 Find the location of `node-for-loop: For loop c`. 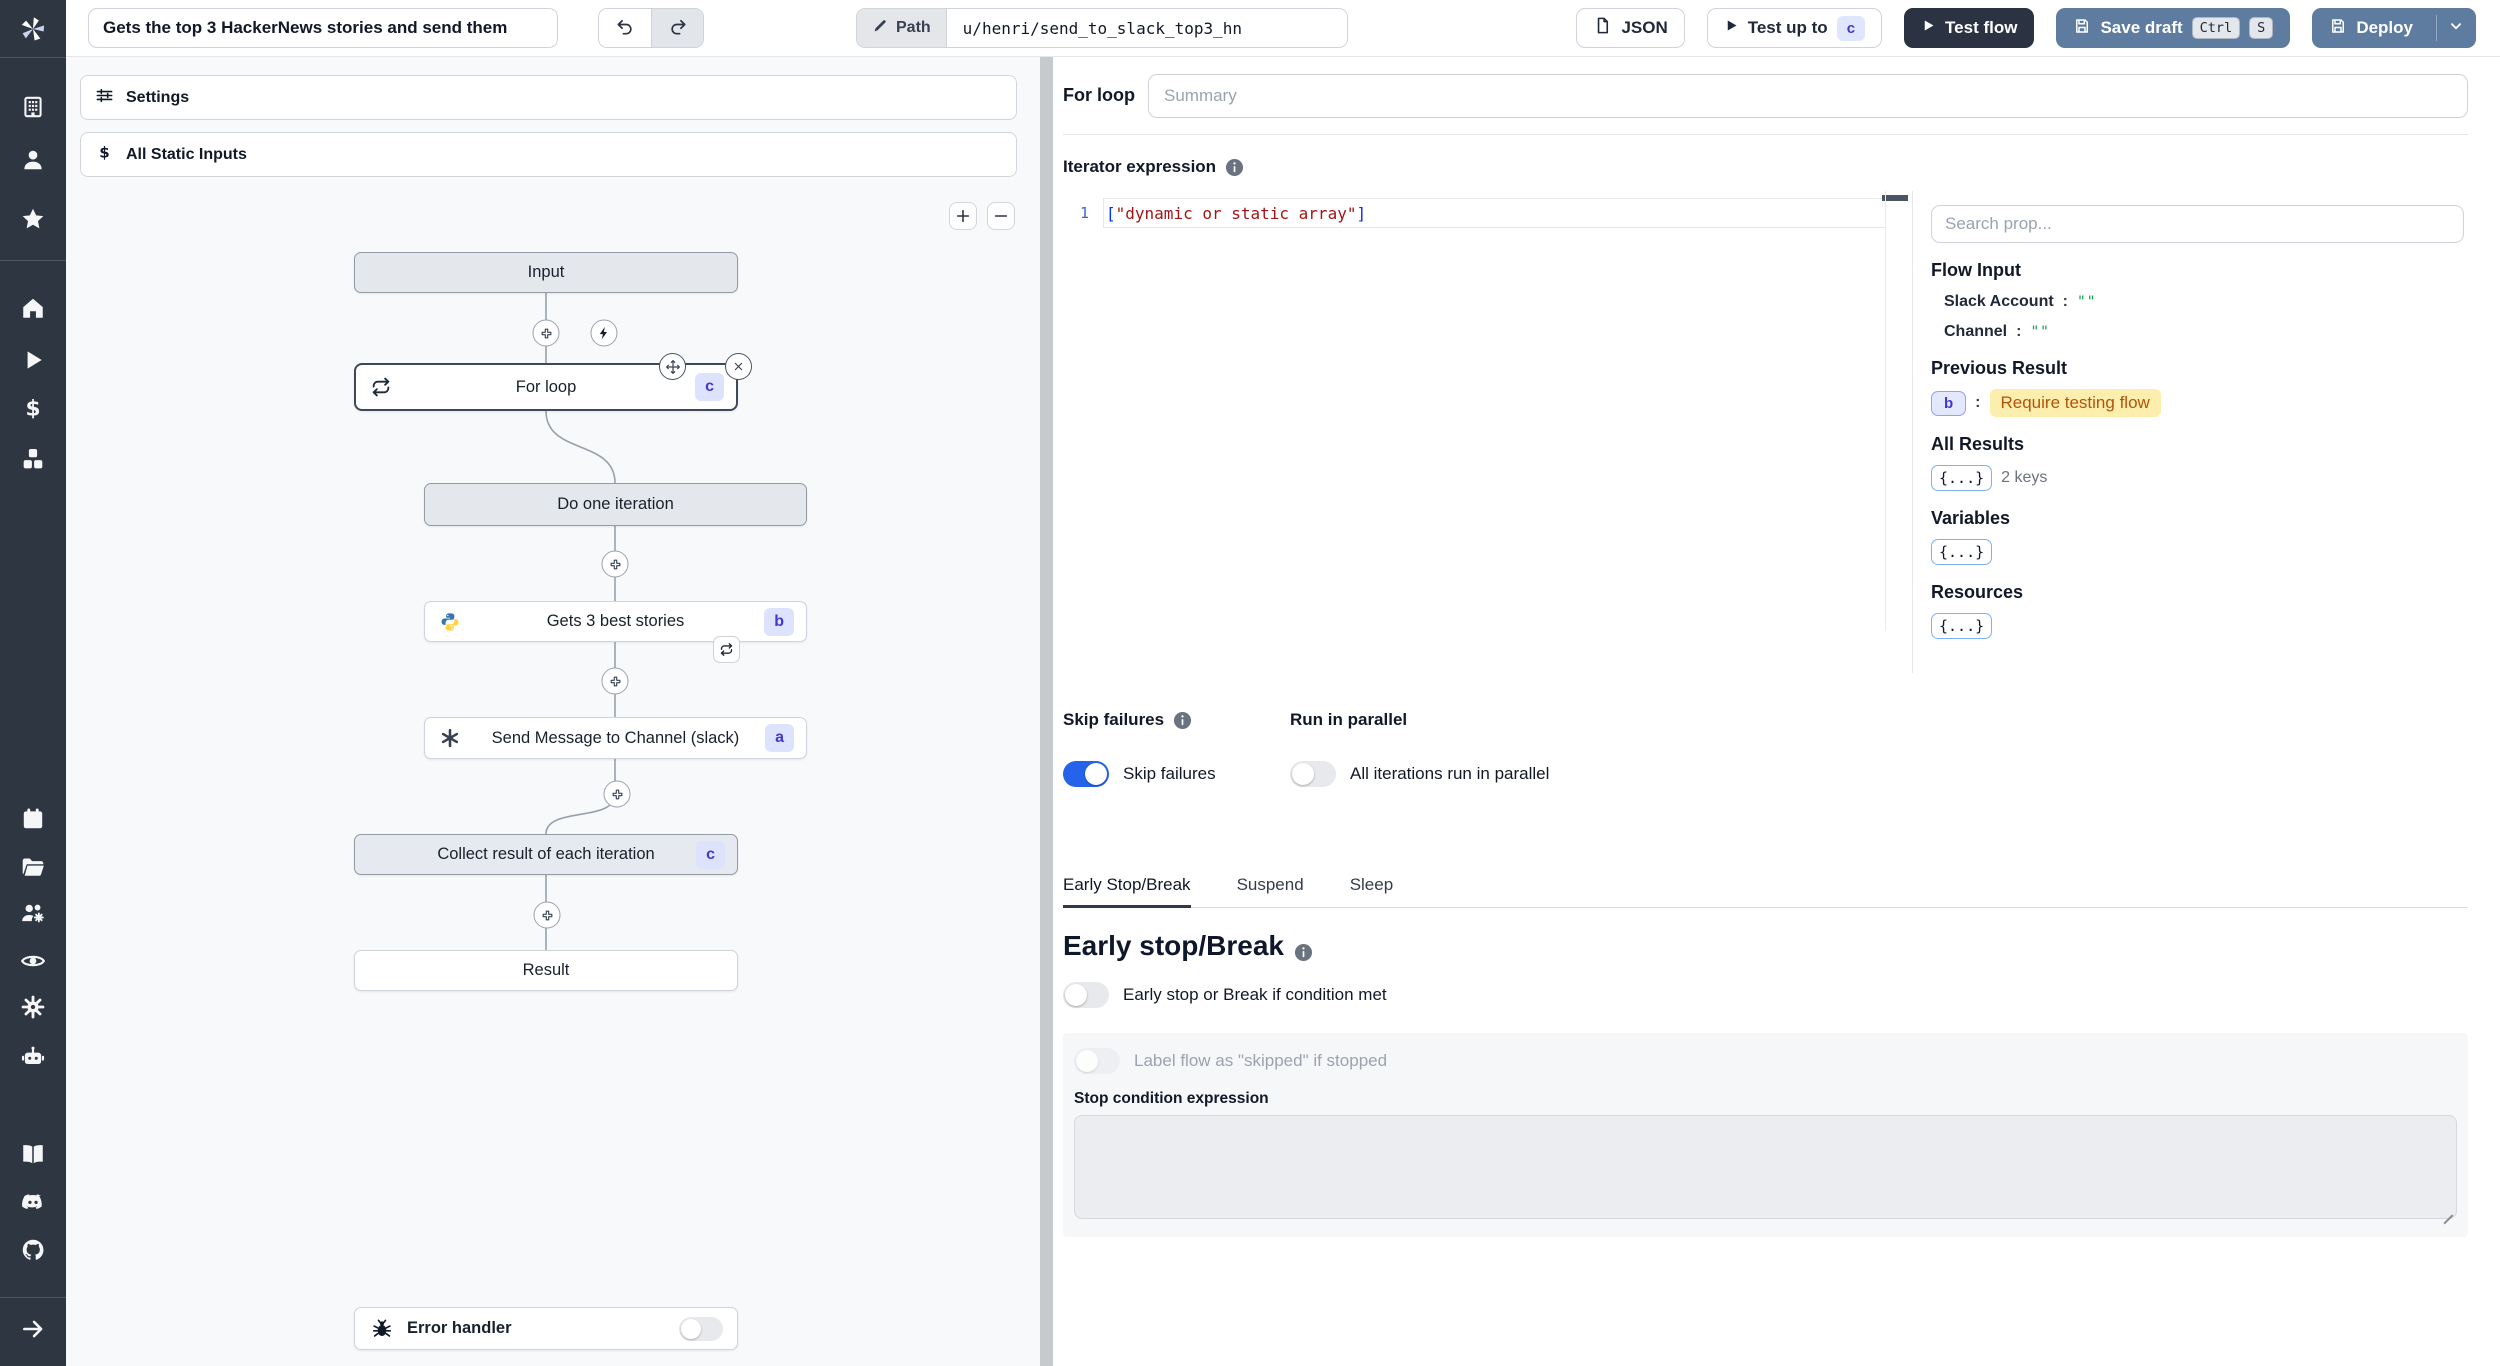

node-for-loop: For loop c is located at coordinates (553, 382).